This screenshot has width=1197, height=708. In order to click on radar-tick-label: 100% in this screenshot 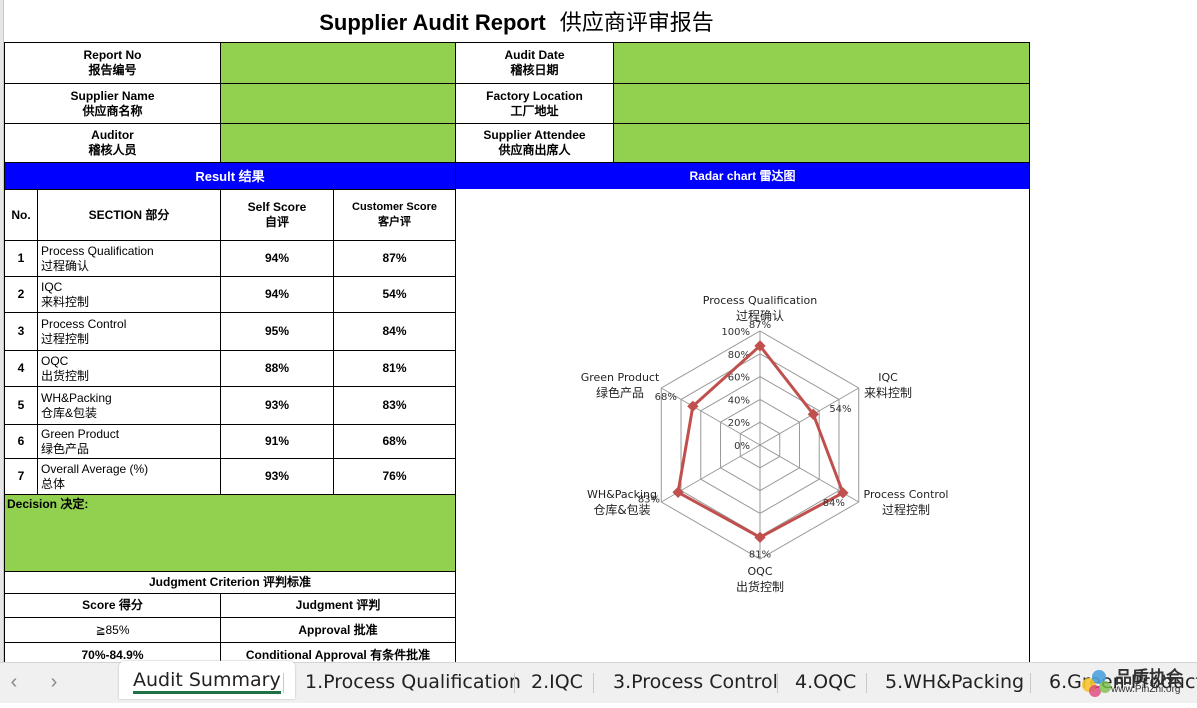, I will do `click(735, 332)`.